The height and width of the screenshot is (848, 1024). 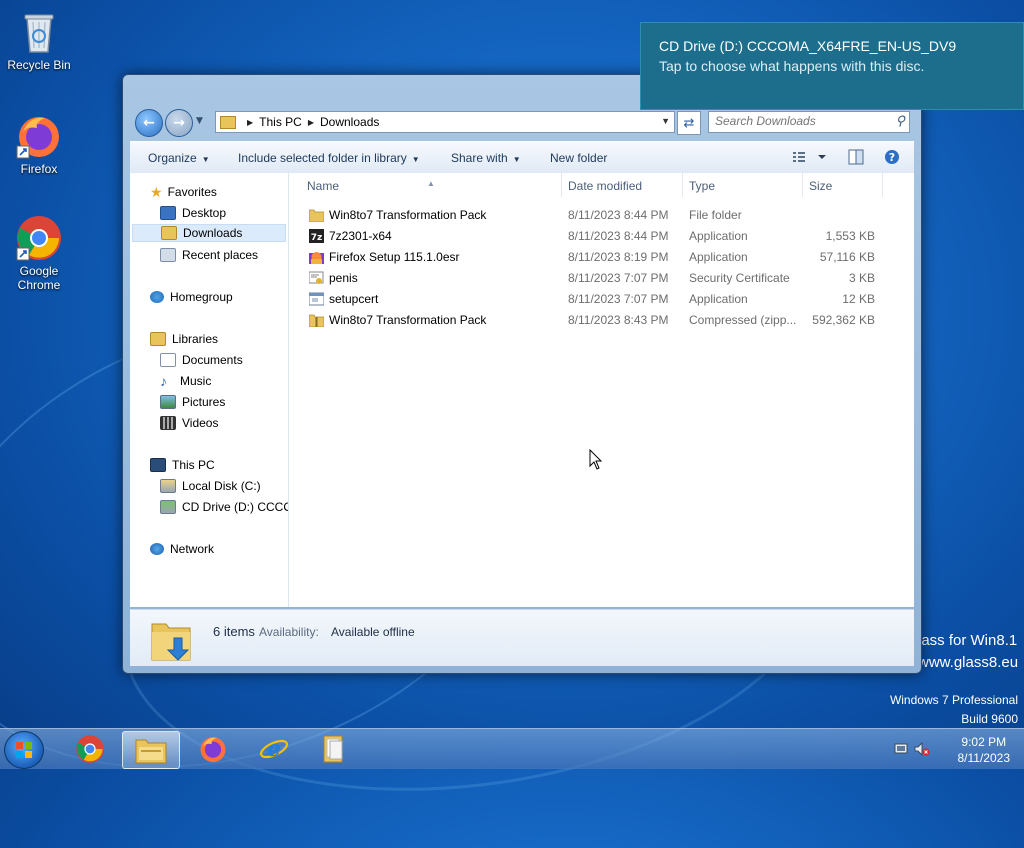 I want to click on nav-network: Network, so click(x=182, y=549).